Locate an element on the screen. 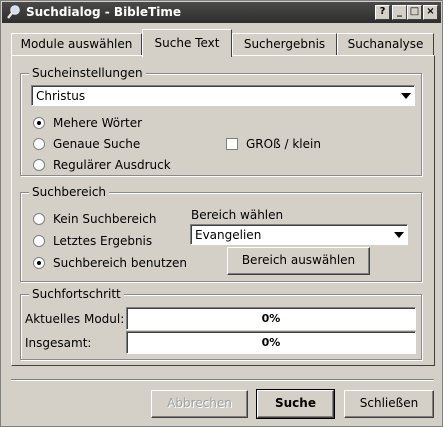 The width and height of the screenshot is (443, 427). search-query-combo: Christus is located at coordinates (223, 95).